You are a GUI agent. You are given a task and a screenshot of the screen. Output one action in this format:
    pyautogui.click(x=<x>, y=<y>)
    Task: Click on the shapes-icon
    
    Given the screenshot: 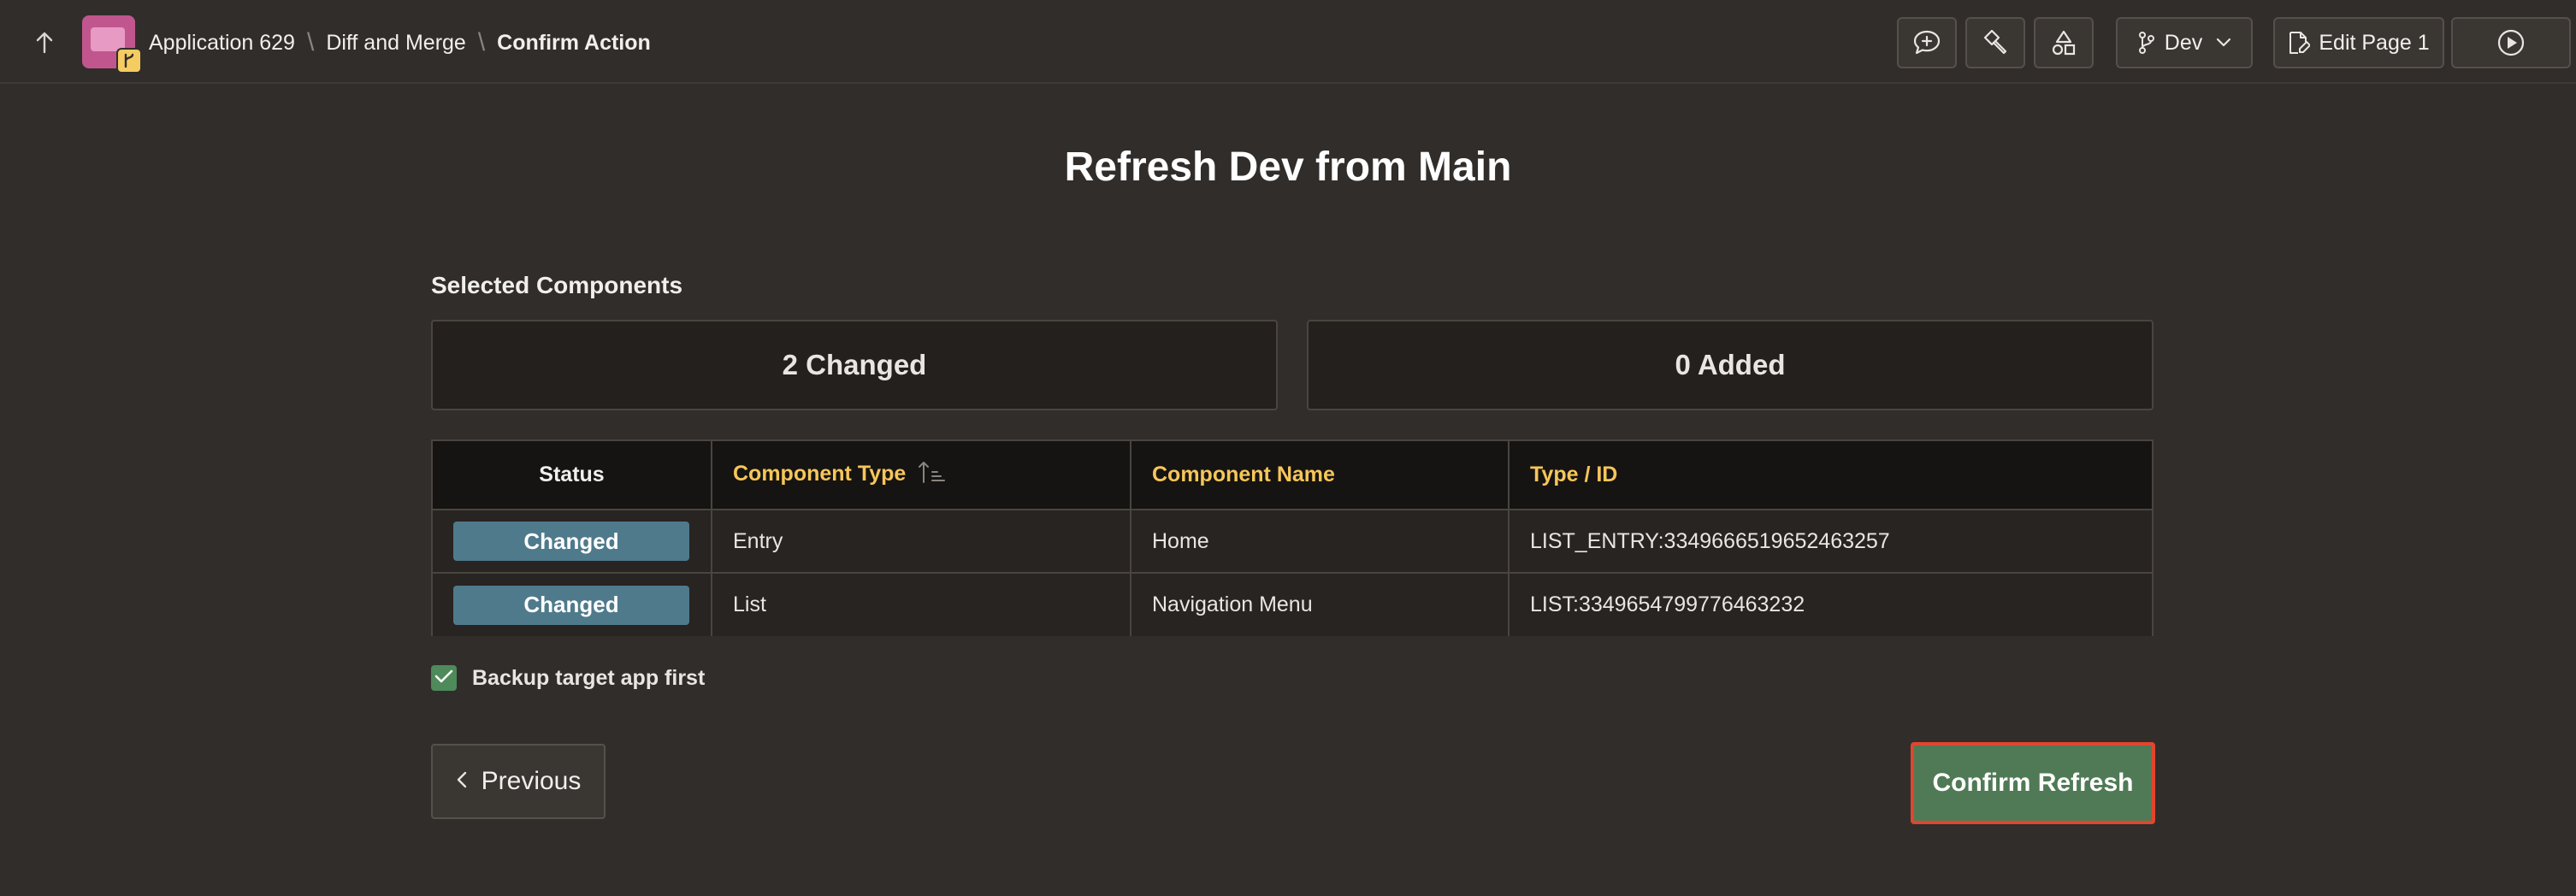 What is the action you would take?
    pyautogui.click(x=2063, y=42)
    